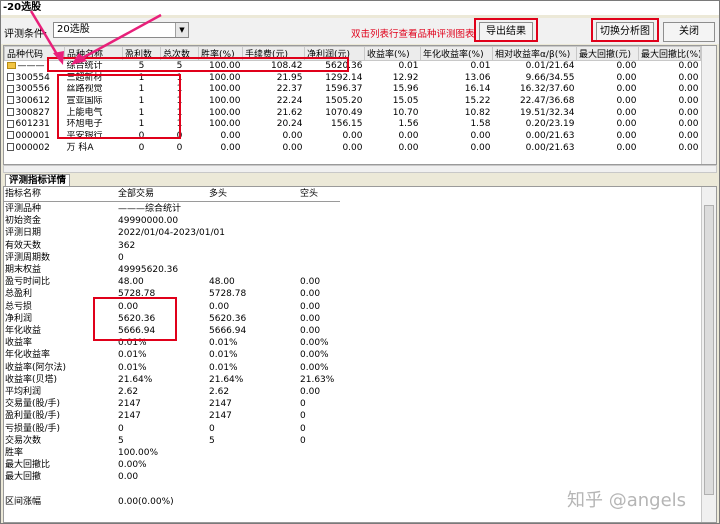 This screenshot has width=720, height=524. Describe the element at coordinates (129, 416) in the screenshot. I see `detail-all-value: 2147` at that location.